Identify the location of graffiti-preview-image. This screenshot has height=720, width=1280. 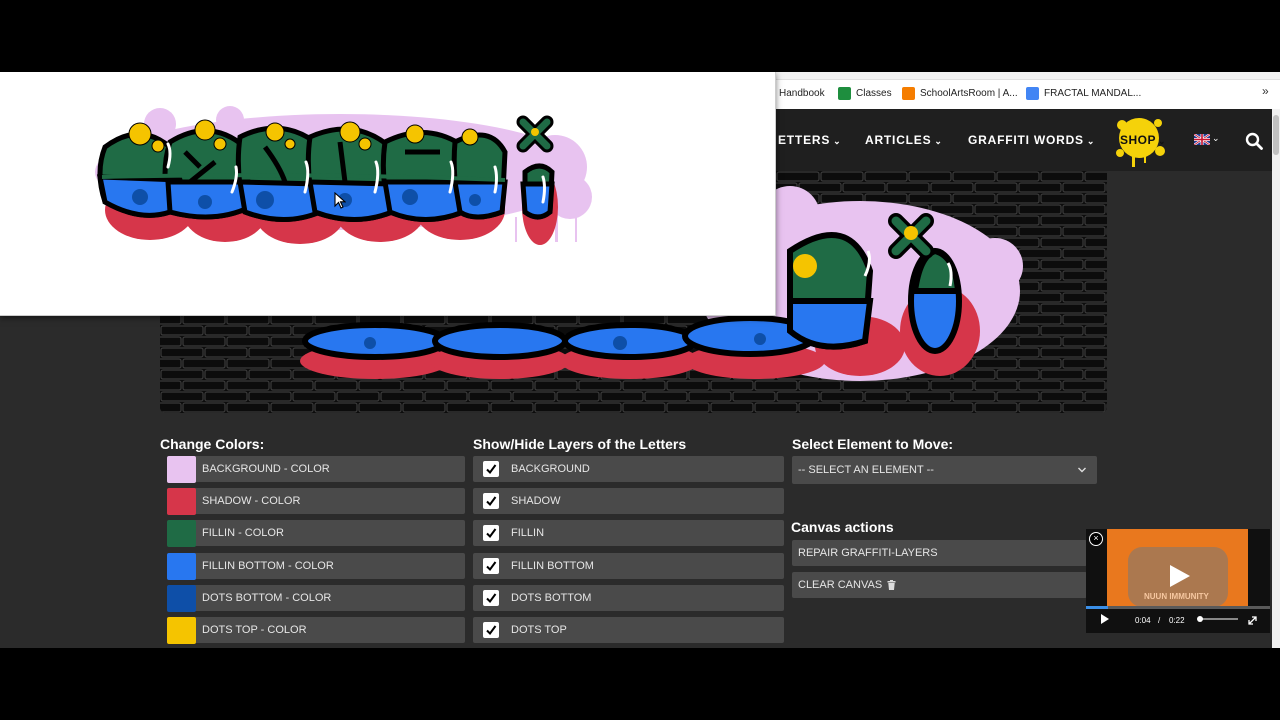
(343, 175).